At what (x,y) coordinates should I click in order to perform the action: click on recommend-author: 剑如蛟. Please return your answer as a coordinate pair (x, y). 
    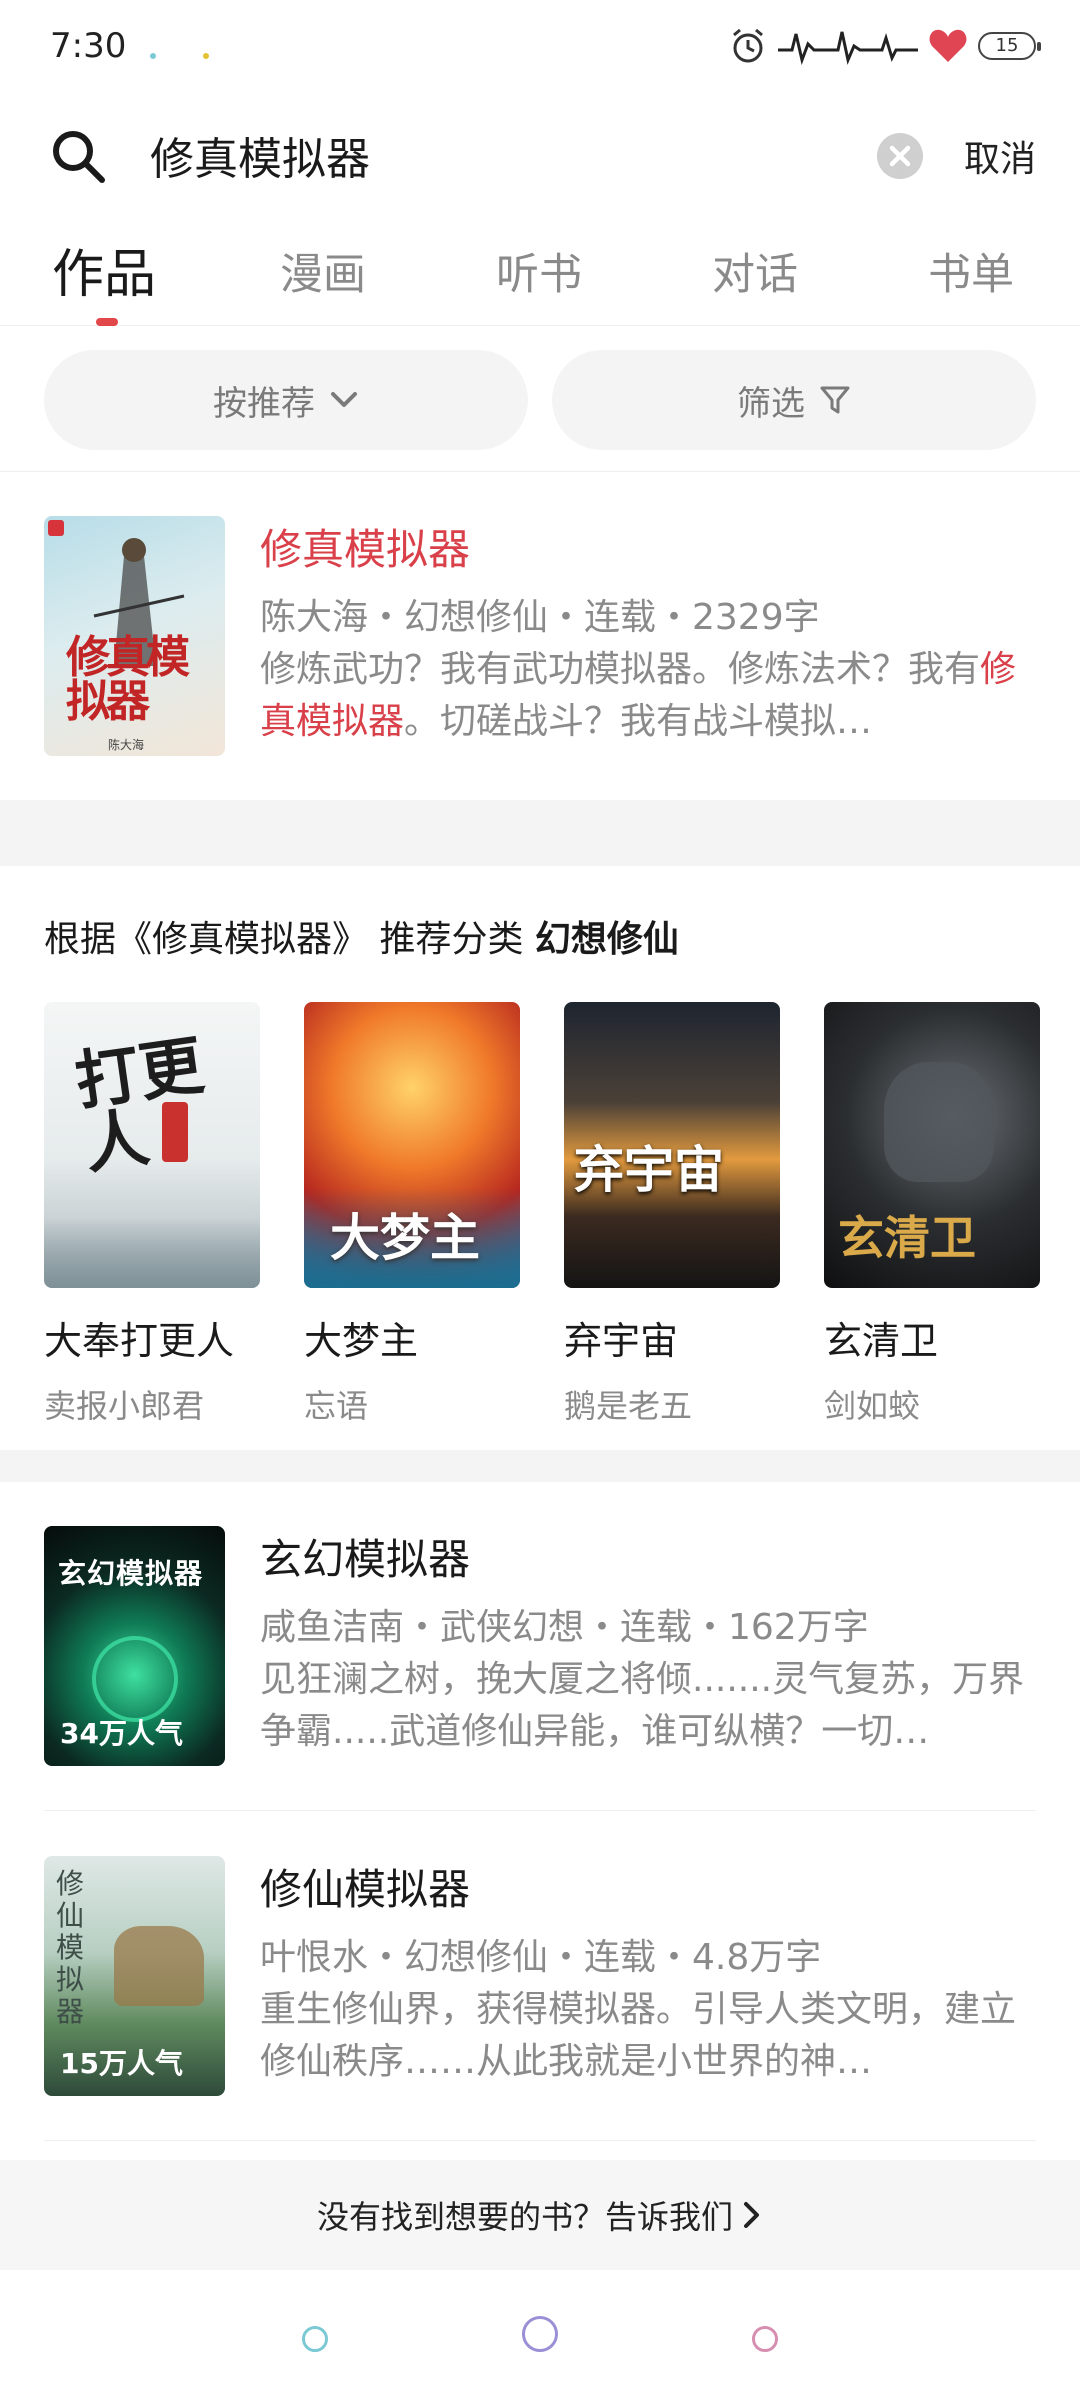
    Looking at the image, I should click on (872, 1406).